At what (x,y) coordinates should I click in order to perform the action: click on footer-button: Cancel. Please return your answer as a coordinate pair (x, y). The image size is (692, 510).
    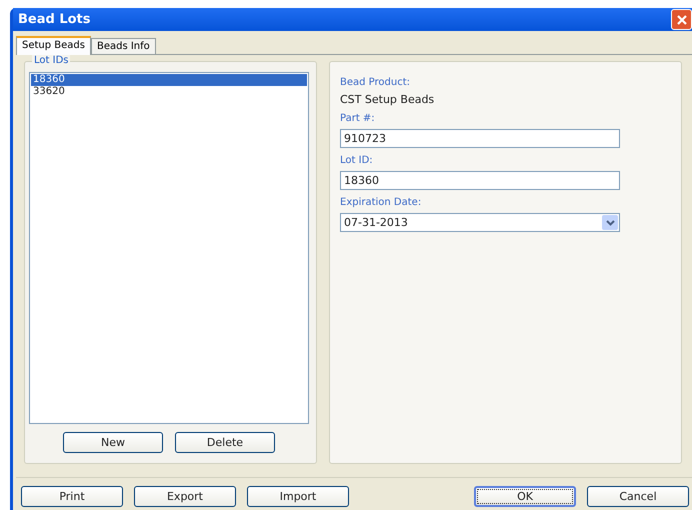
    Looking at the image, I should click on (638, 496).